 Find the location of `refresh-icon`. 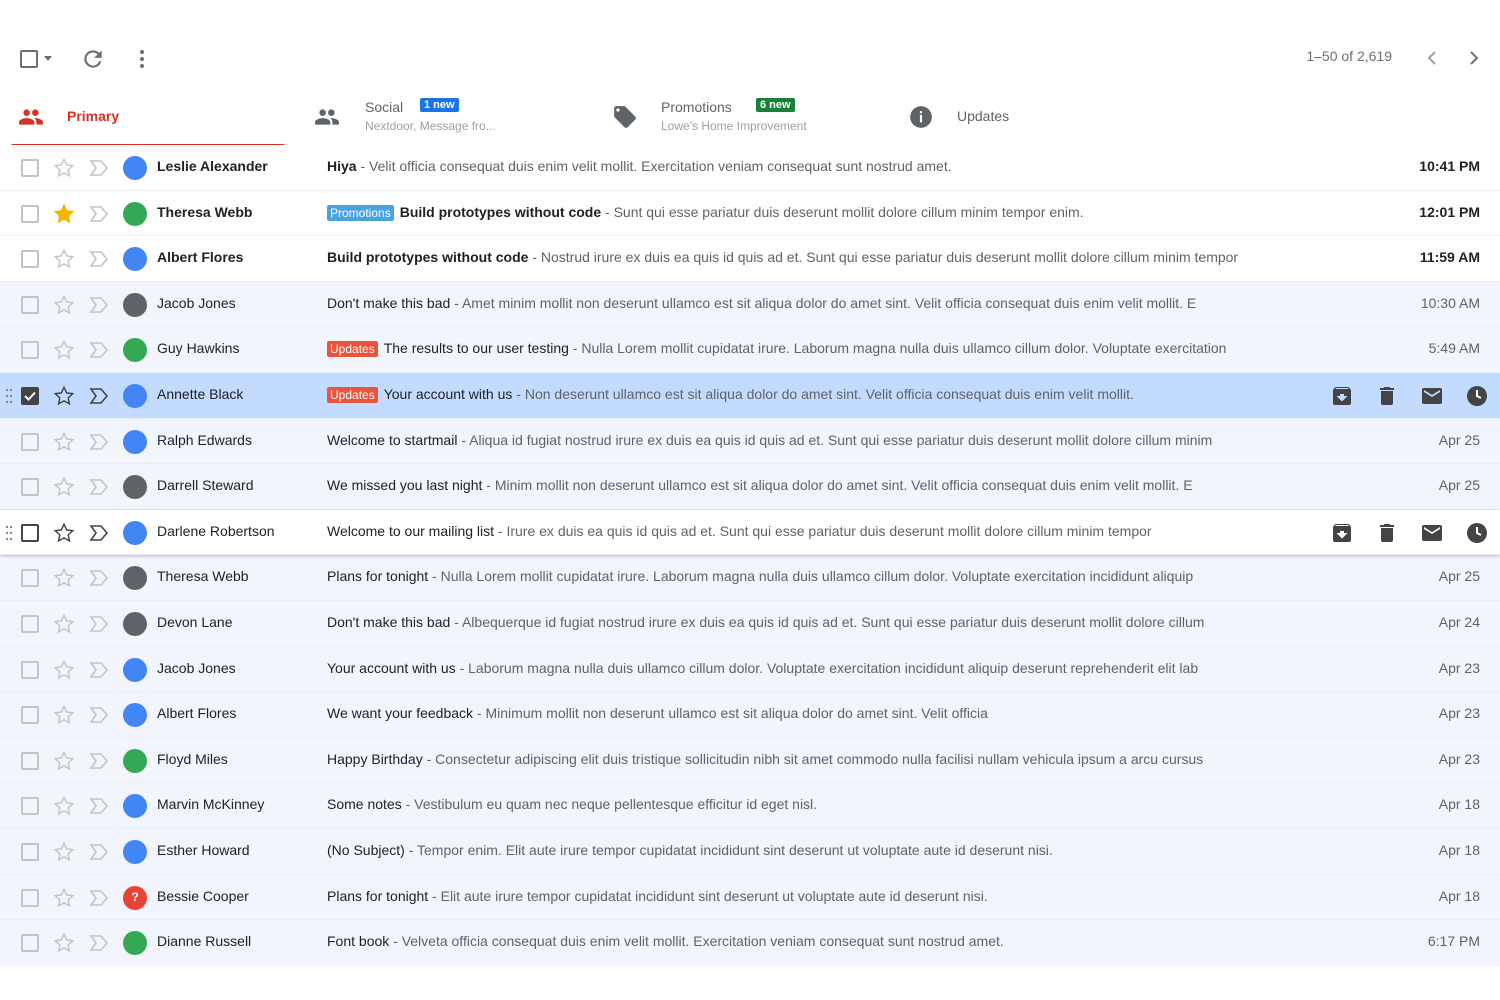

refresh-icon is located at coordinates (93, 59).